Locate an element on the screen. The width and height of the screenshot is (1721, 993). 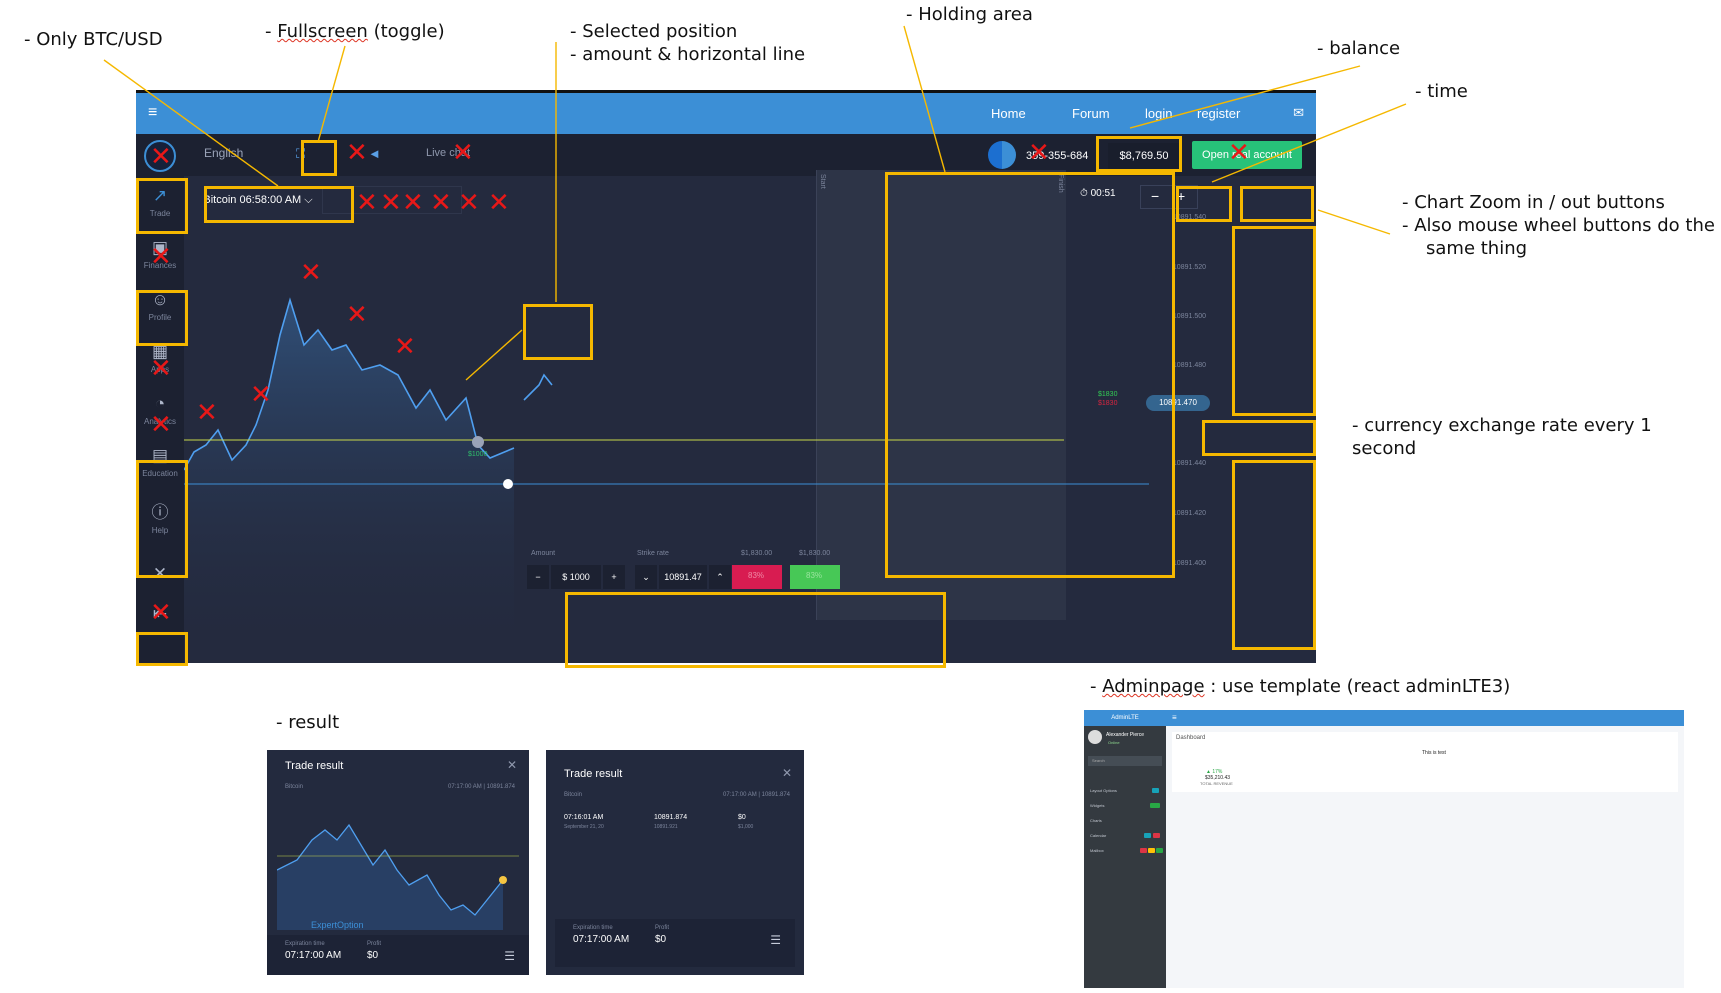
countdown-timer: ⏱ 00:51 is located at coordinates (1098, 193).